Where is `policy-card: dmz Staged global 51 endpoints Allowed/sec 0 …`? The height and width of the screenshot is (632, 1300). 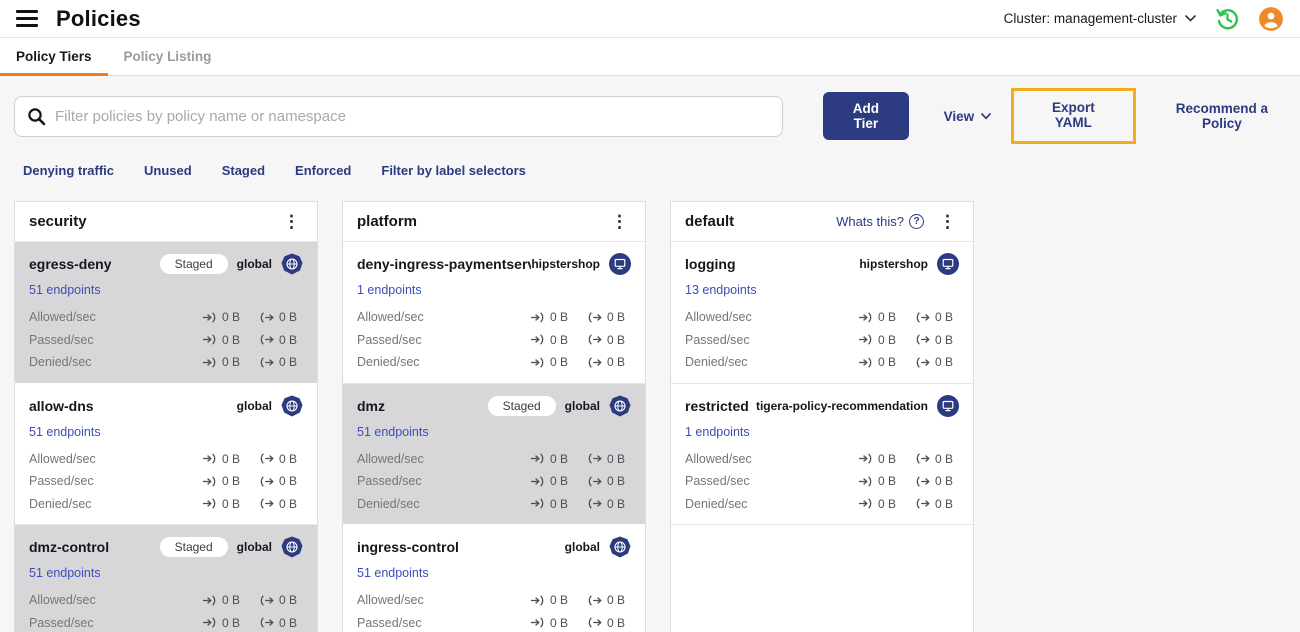
policy-card: dmz Staged global 51 endpoints Allowed/sec 0 … is located at coordinates (494, 454).